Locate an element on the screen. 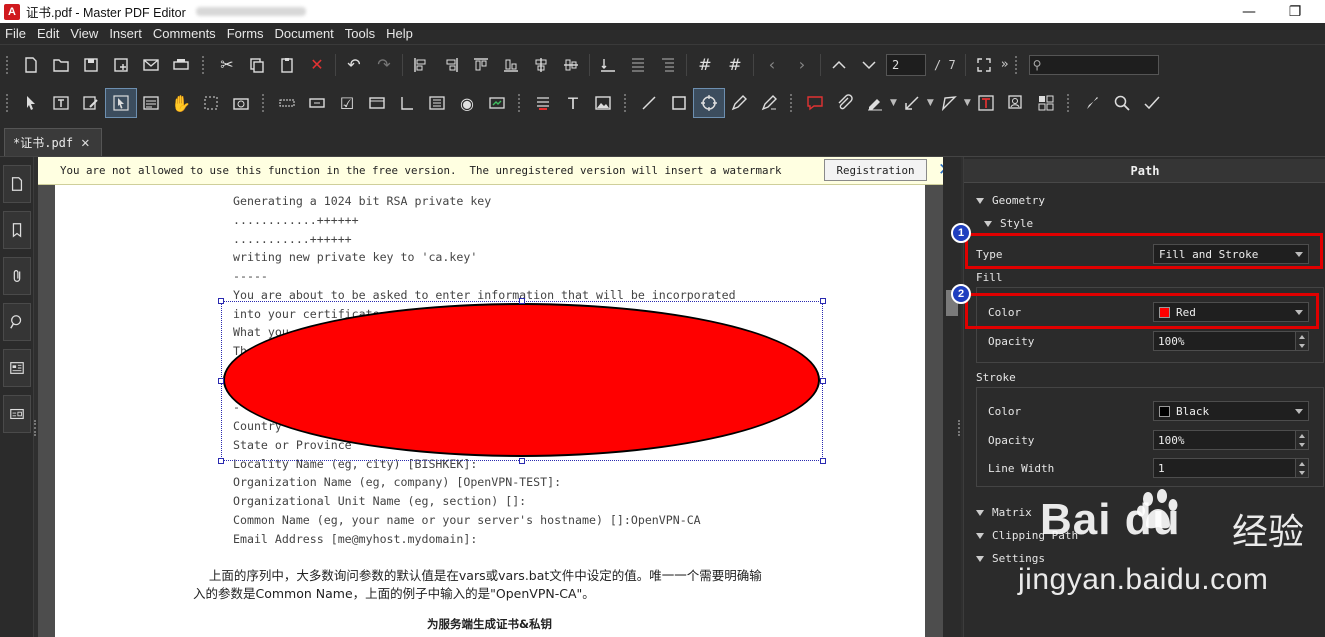  radio-field-icon: ◉ is located at coordinates (467, 103).